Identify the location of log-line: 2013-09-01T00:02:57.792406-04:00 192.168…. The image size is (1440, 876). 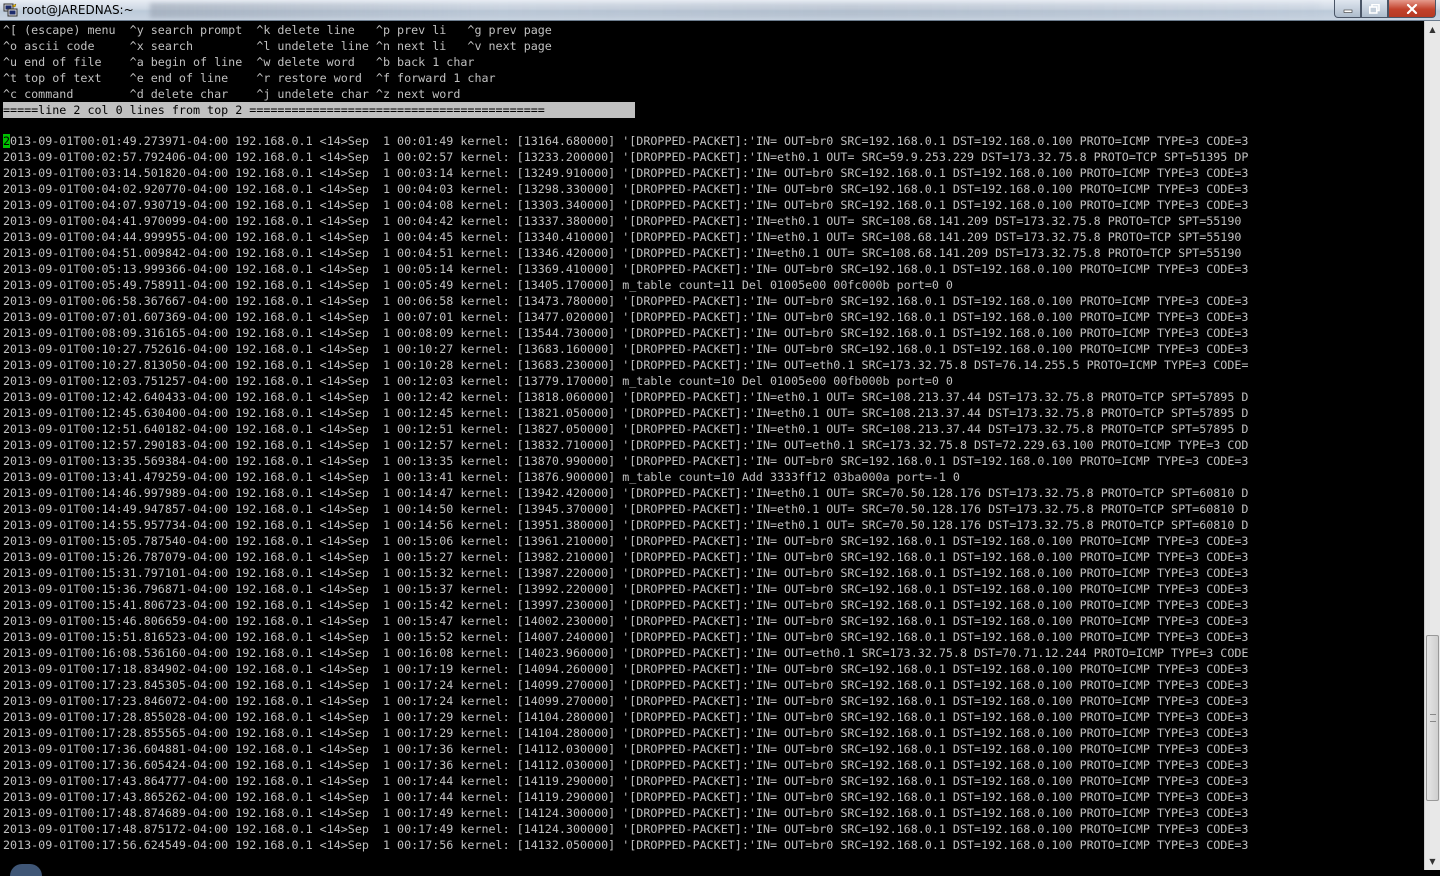
(712, 157).